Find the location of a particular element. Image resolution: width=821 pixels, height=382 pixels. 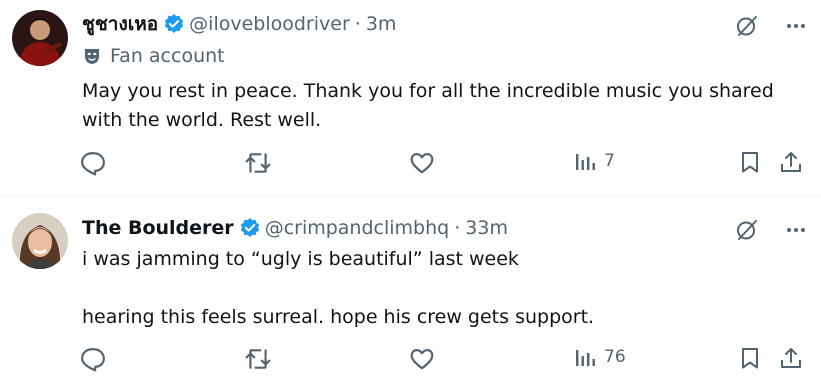

views-button: 76 is located at coordinates (600, 357).